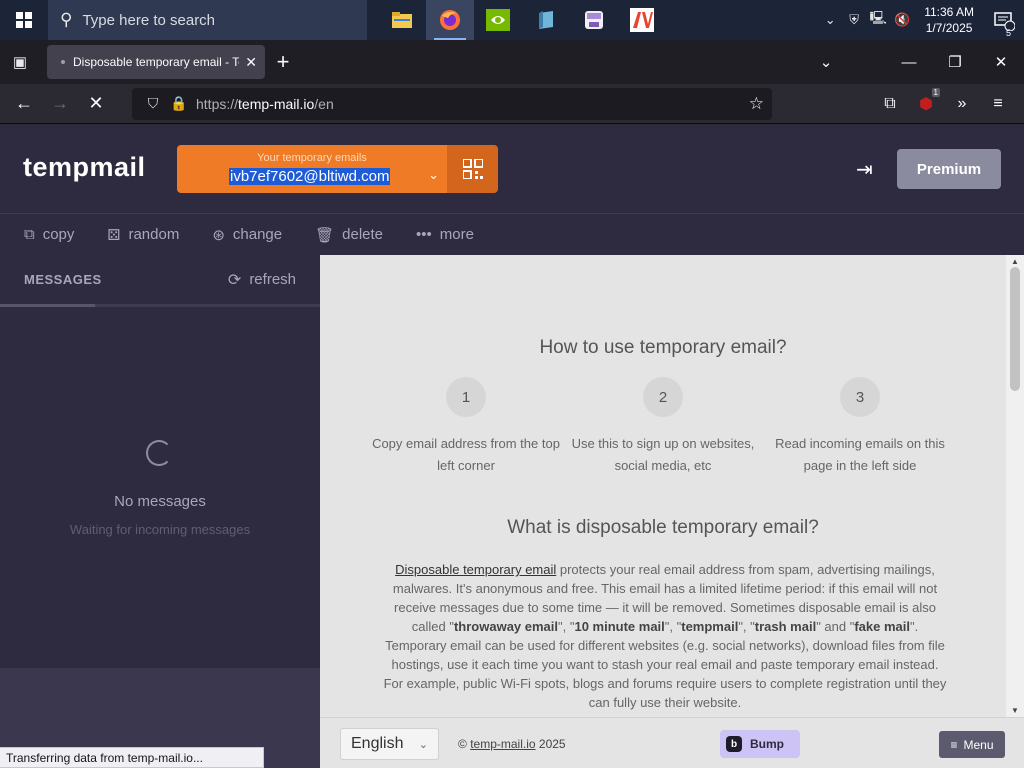 The height and width of the screenshot is (768, 1024). I want to click on tracking-shield-icon: ⛉, so click(153, 103).